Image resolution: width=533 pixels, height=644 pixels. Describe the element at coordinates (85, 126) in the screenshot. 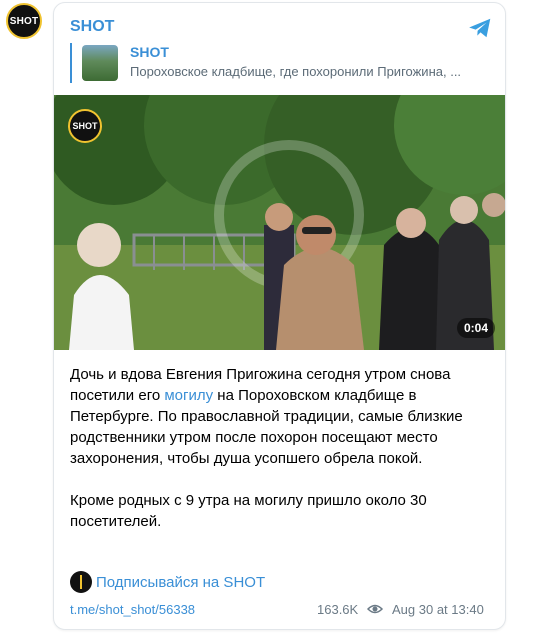

I see `video-watermark: SHOT` at that location.